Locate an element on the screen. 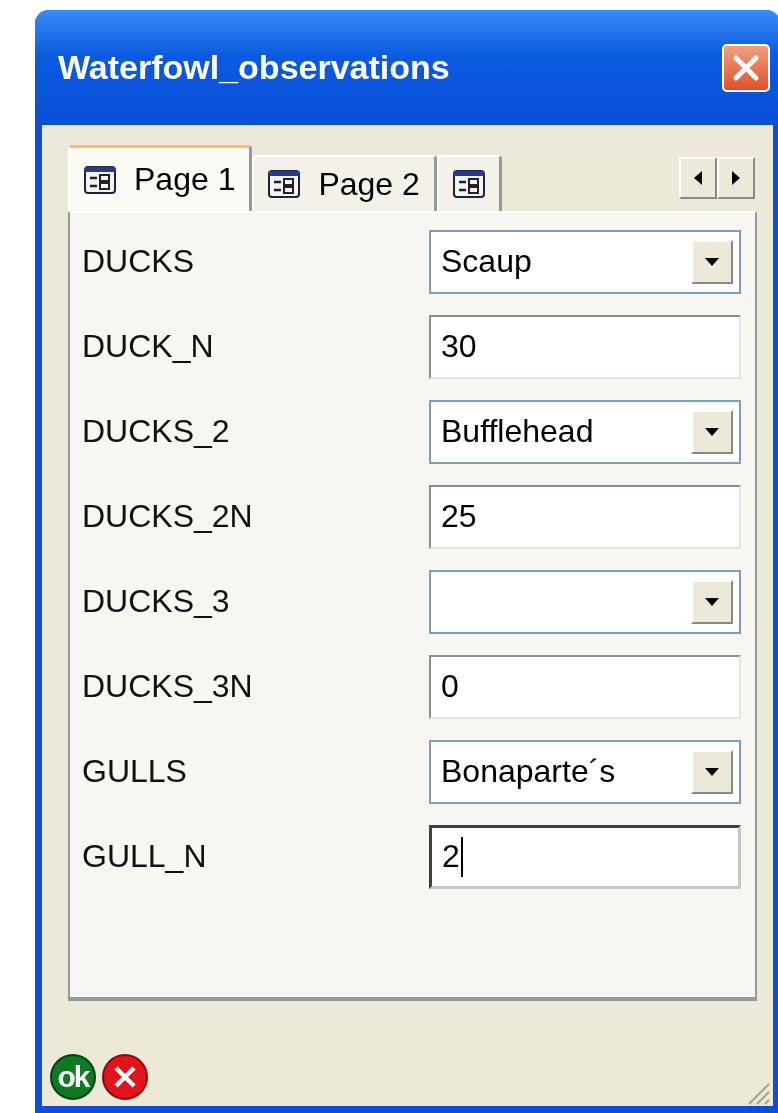 The height and width of the screenshot is (1113, 778). field-label: DUCKS_2N is located at coordinates (167, 516).